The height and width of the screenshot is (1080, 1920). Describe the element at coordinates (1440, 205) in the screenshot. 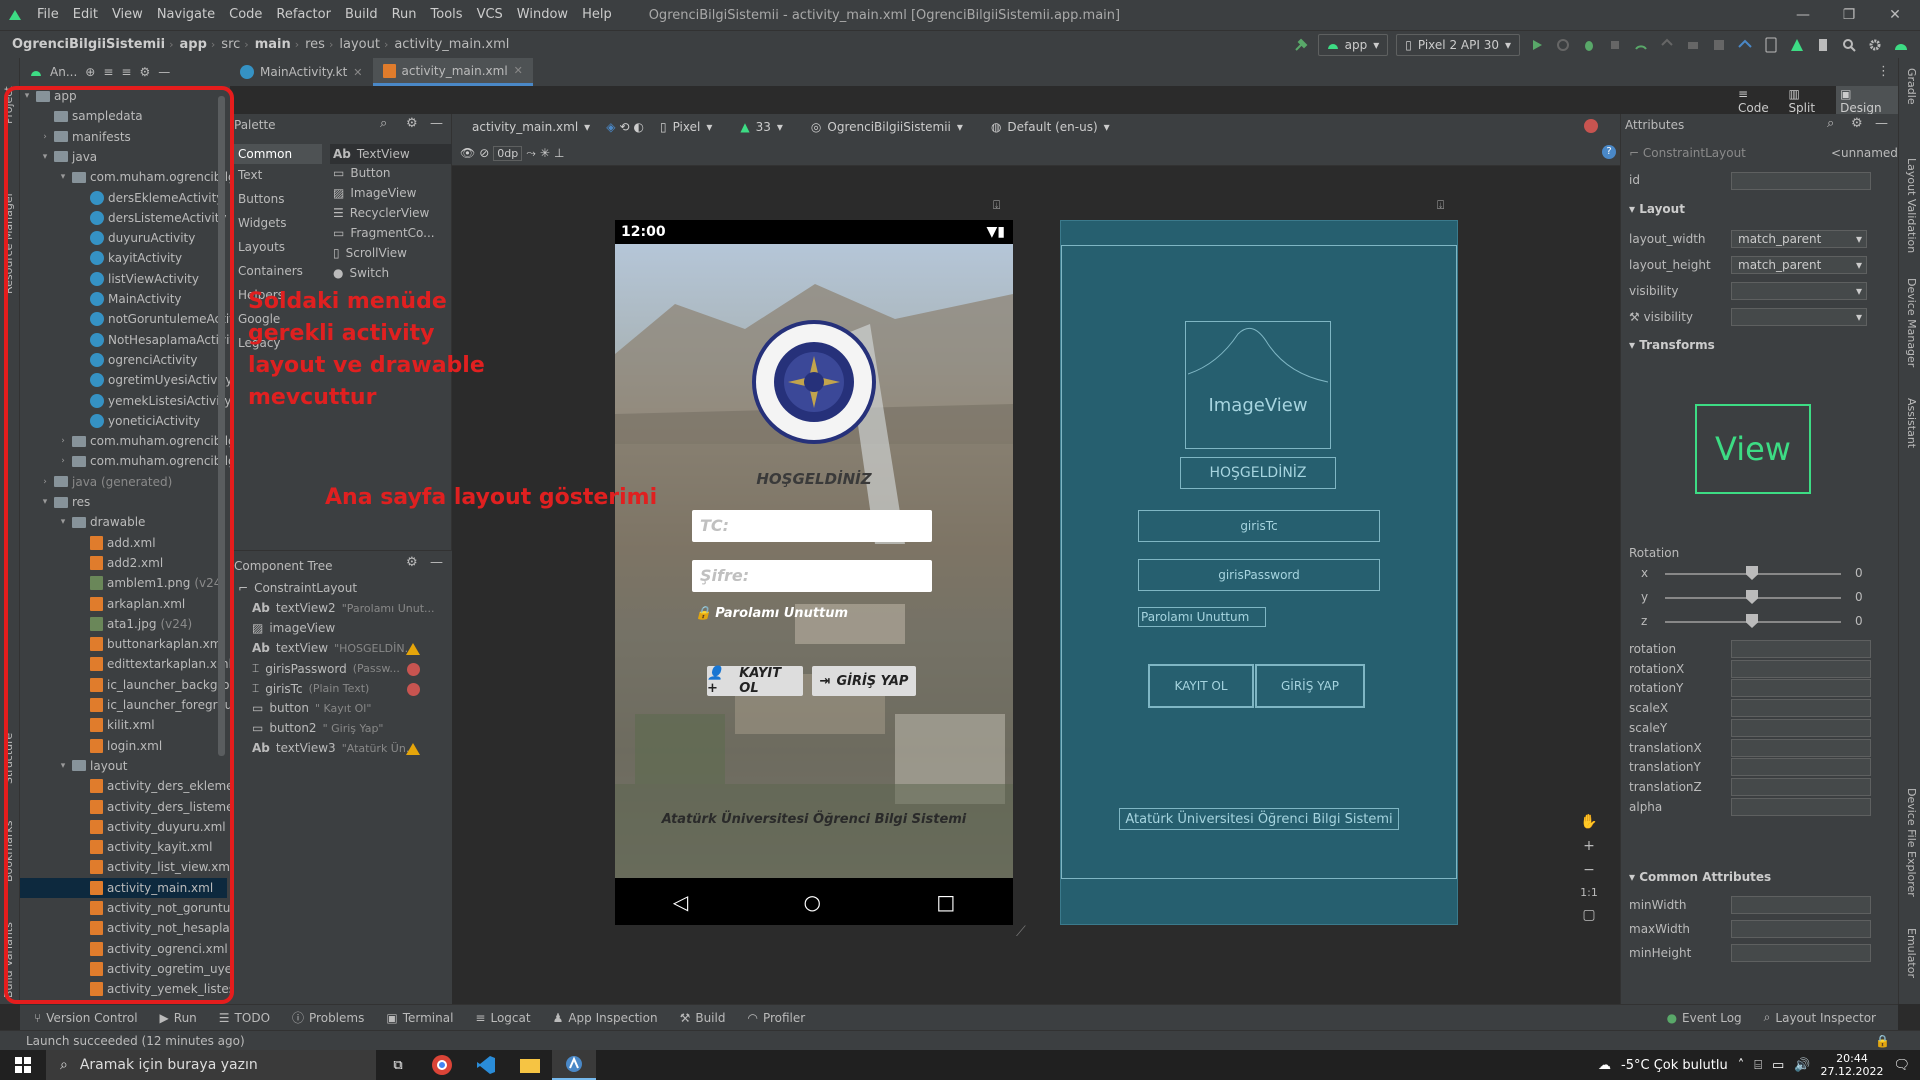

I see `pin-icon: ⍗` at that location.